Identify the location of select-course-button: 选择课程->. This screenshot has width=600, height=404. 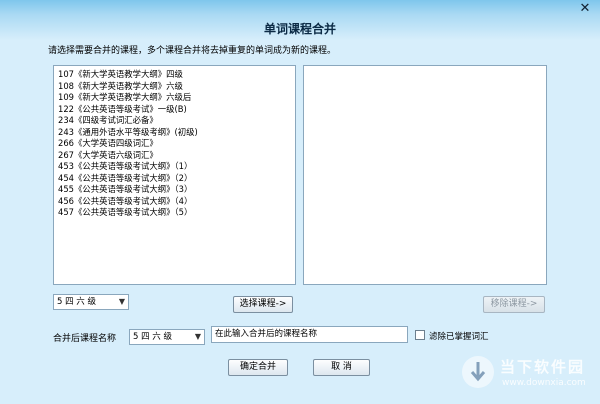
(263, 304).